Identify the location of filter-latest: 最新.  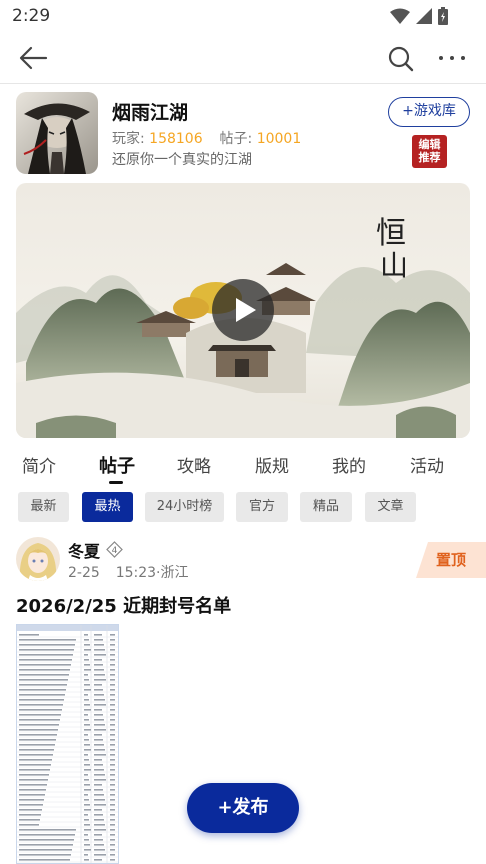
(43, 507).